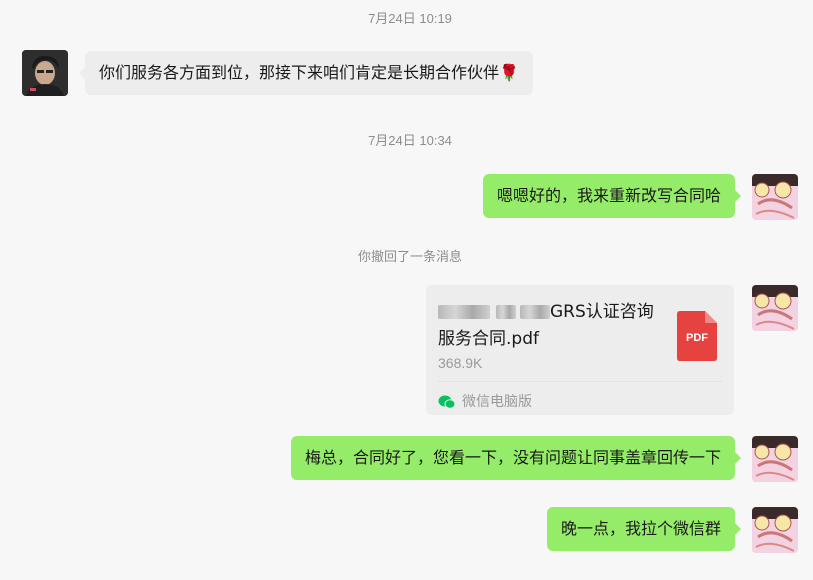  I want to click on file-message-card: GRS认证咨询 服务合同.pdf 368.9K PDF 微信电脑版, so click(580, 350).